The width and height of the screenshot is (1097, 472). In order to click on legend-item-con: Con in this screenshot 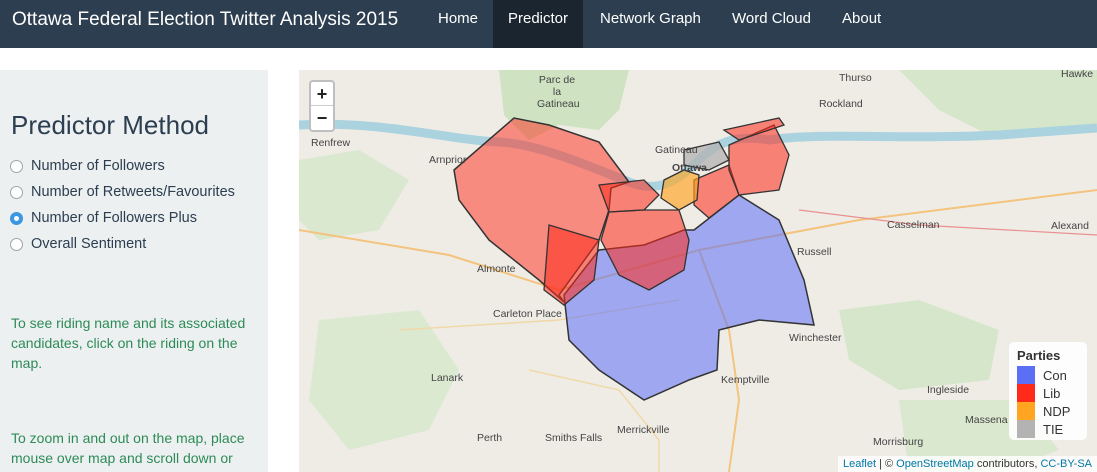, I will do `click(1048, 375)`.